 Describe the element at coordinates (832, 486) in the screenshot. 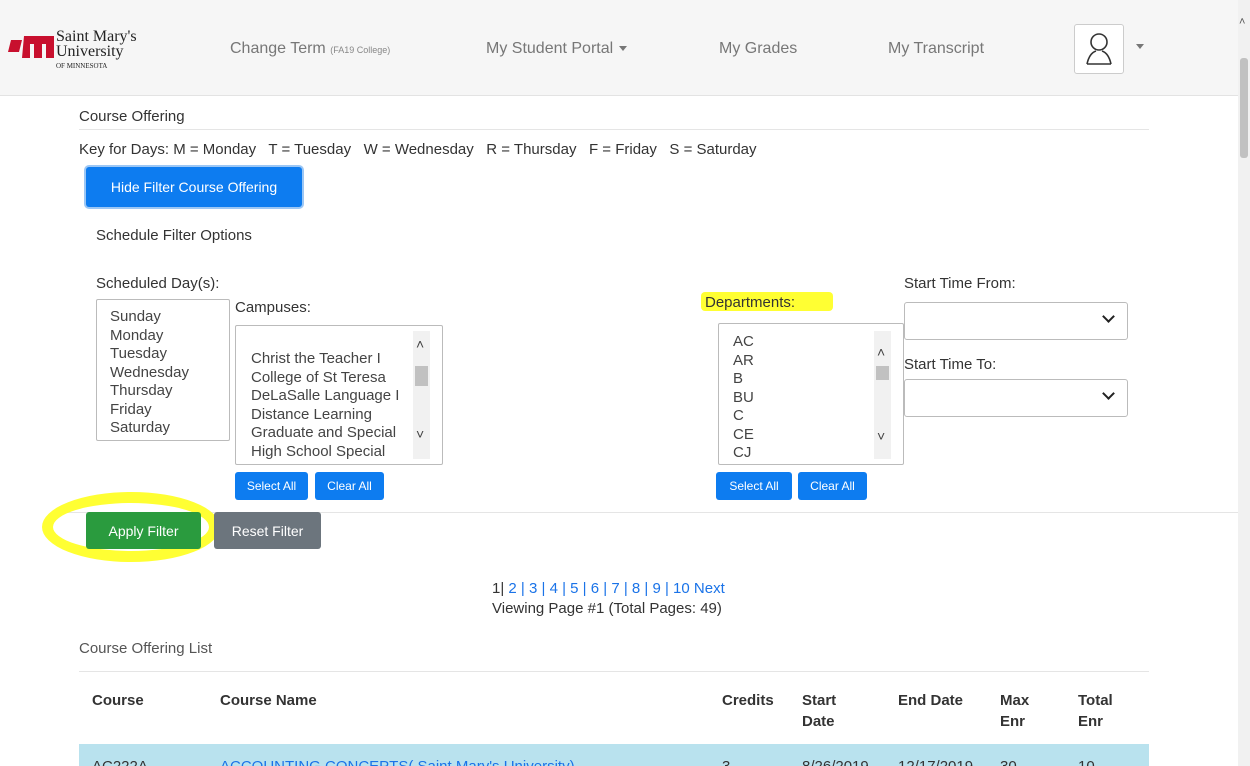

I see `departments-clear-all-button: Clear All` at that location.